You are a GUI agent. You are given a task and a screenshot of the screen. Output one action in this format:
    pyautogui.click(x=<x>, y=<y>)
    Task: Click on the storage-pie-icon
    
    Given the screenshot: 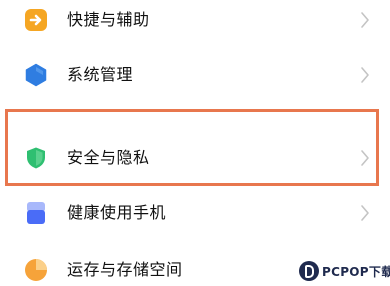 What is the action you would take?
    pyautogui.click(x=36, y=270)
    